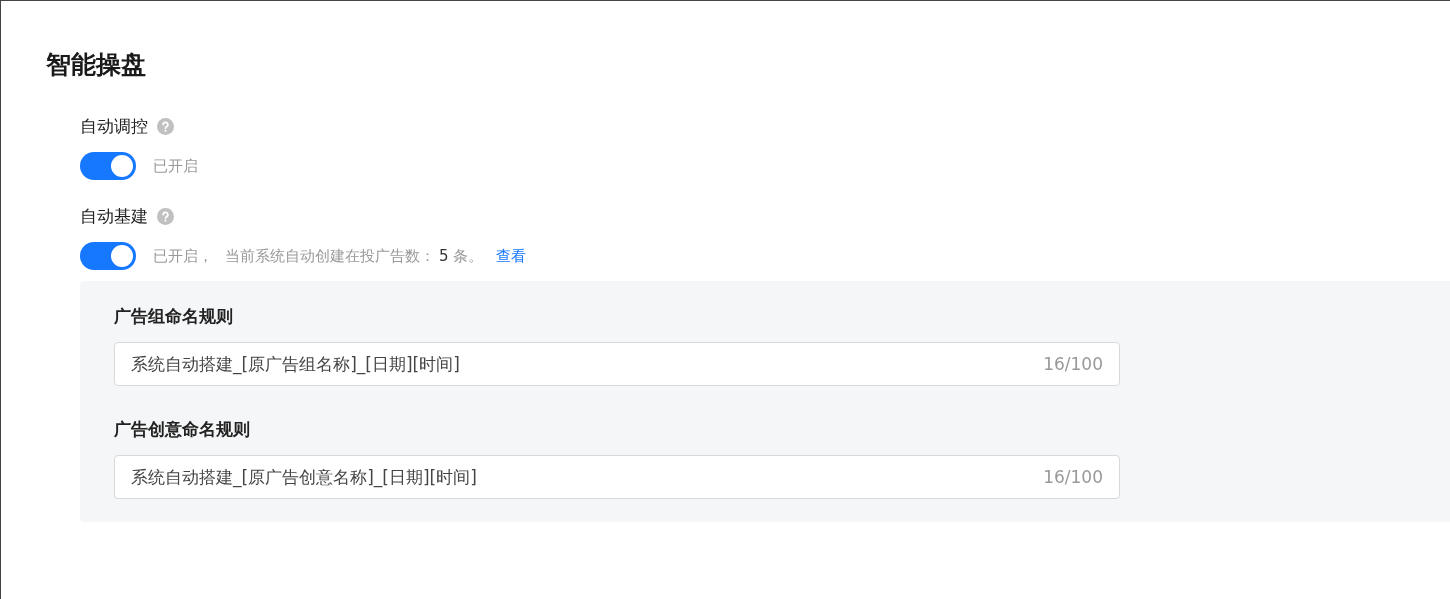 This screenshot has height=599, width=1450. Describe the element at coordinates (376, 256) in the screenshot. I see `info-text: 当前系统自动创建在投广告数： 5 条。 查看` at that location.